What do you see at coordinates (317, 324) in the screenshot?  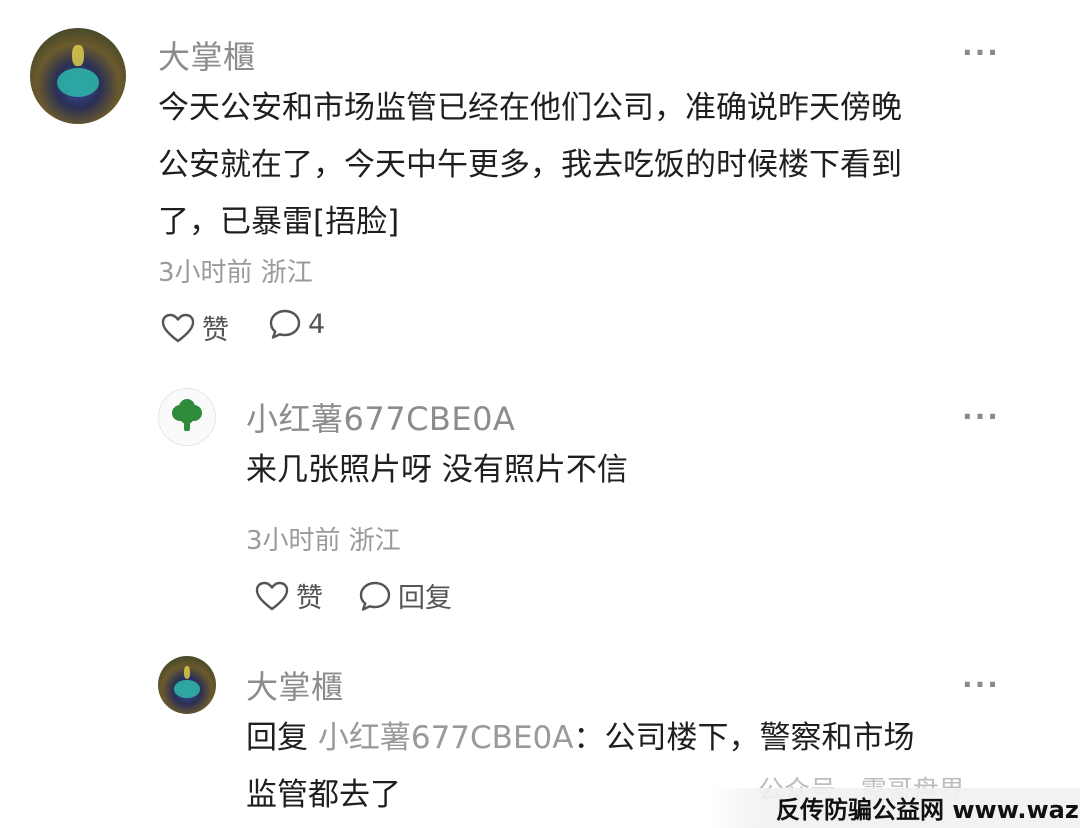 I see `reply-count: 4` at bounding box center [317, 324].